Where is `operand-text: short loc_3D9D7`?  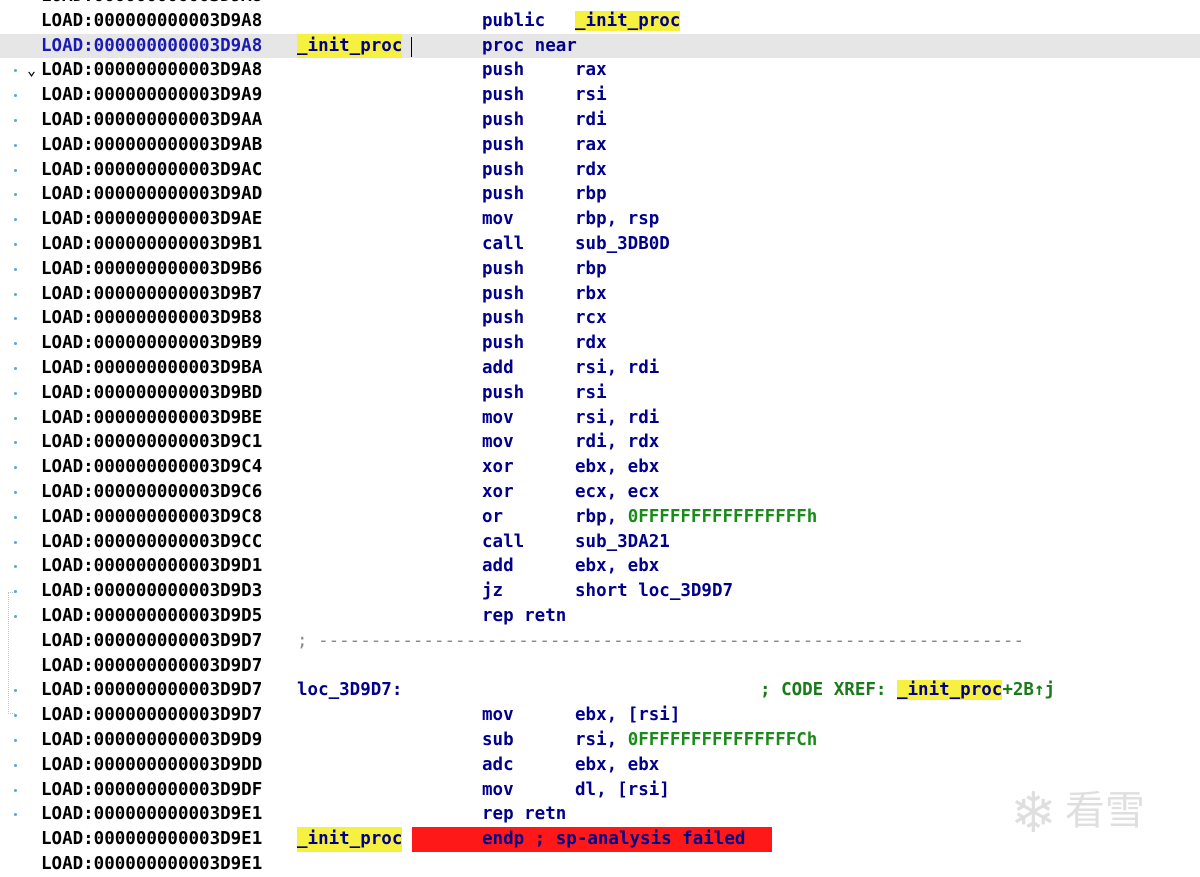
operand-text: short loc_3D9D7 is located at coordinates (654, 591).